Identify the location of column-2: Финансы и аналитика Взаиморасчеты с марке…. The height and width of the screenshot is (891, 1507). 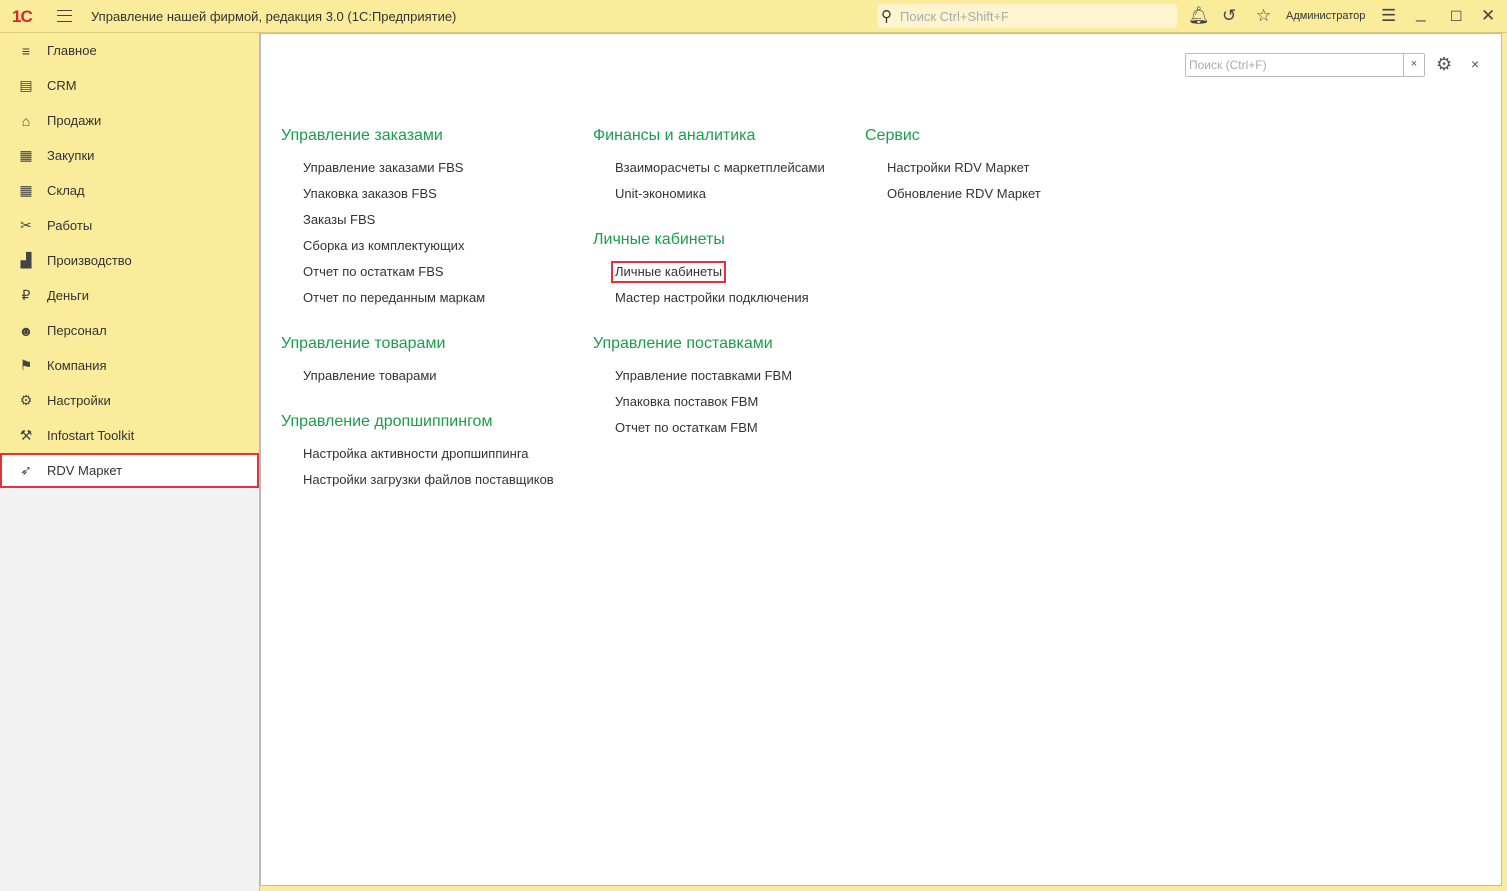
(709, 295).